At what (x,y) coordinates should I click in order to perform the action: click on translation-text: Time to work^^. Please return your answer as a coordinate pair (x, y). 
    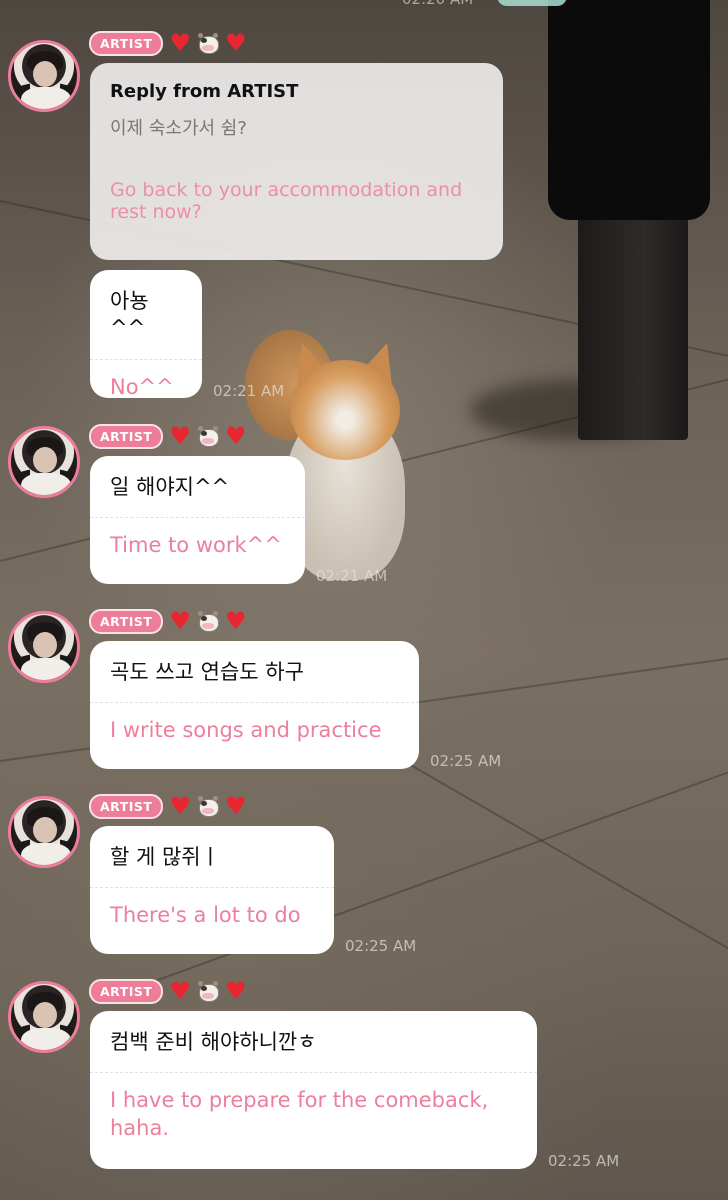
    Looking at the image, I should click on (196, 545).